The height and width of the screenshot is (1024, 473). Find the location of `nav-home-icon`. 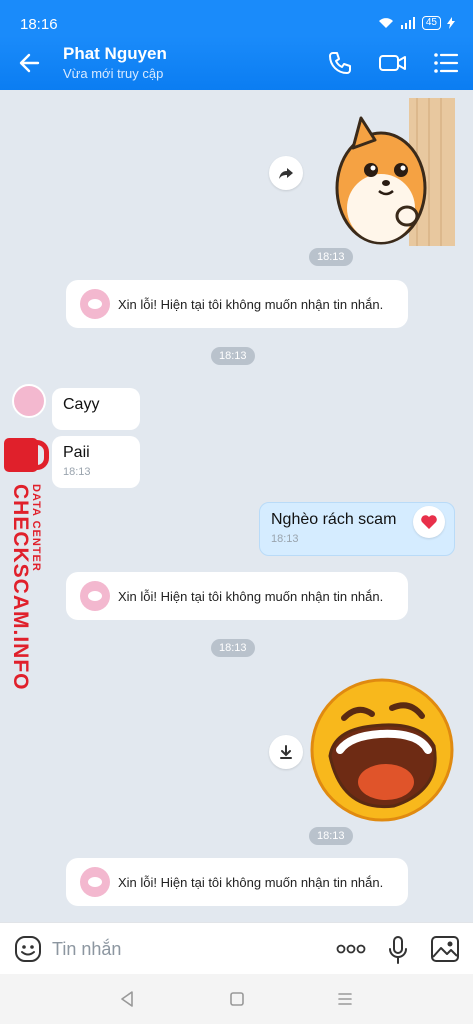

nav-home-icon is located at coordinates (237, 999).